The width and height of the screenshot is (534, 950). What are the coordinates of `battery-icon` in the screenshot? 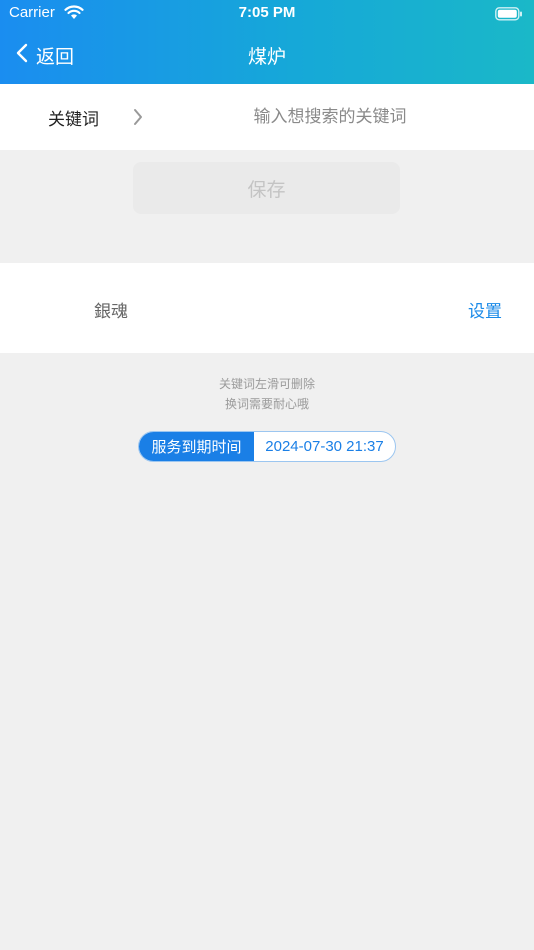 It's located at (509, 15).